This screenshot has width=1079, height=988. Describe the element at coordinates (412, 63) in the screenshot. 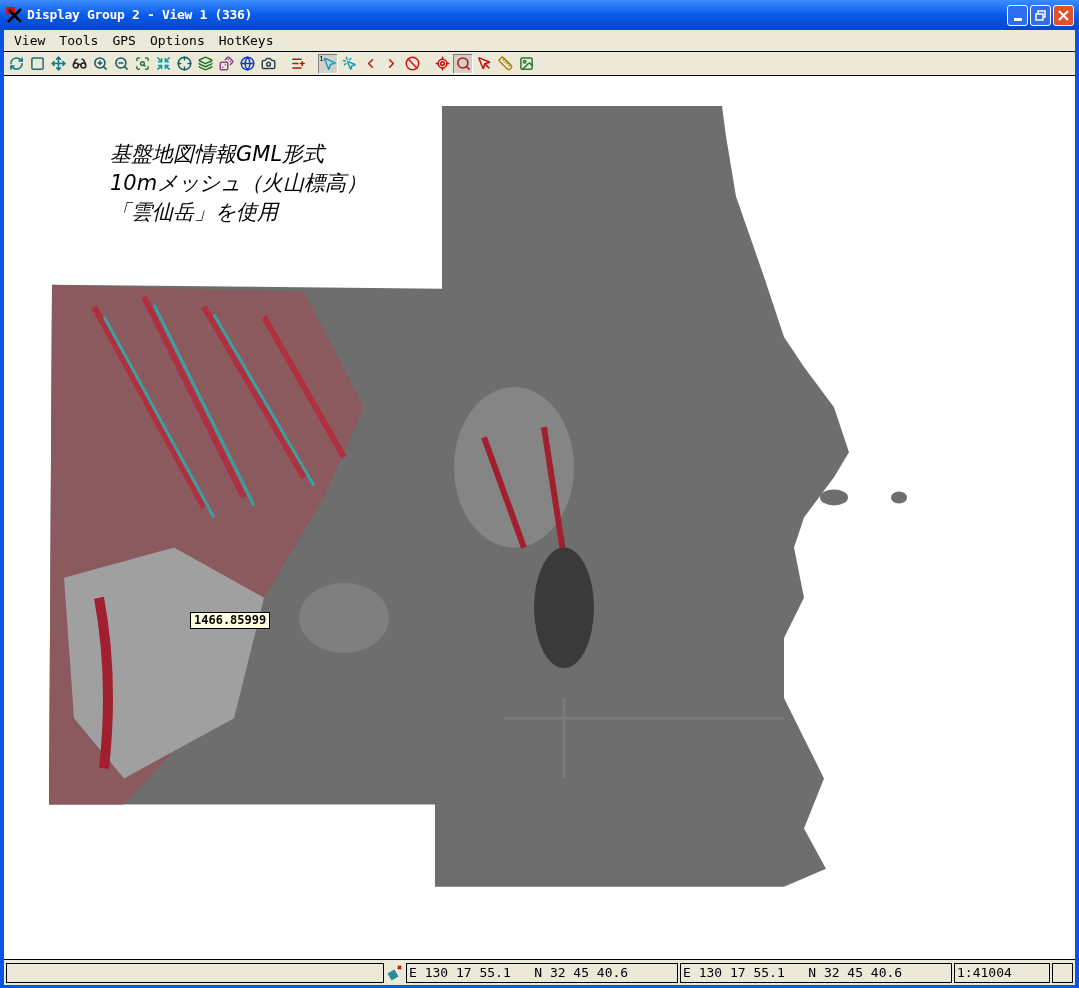

I see `stop-icon` at that location.